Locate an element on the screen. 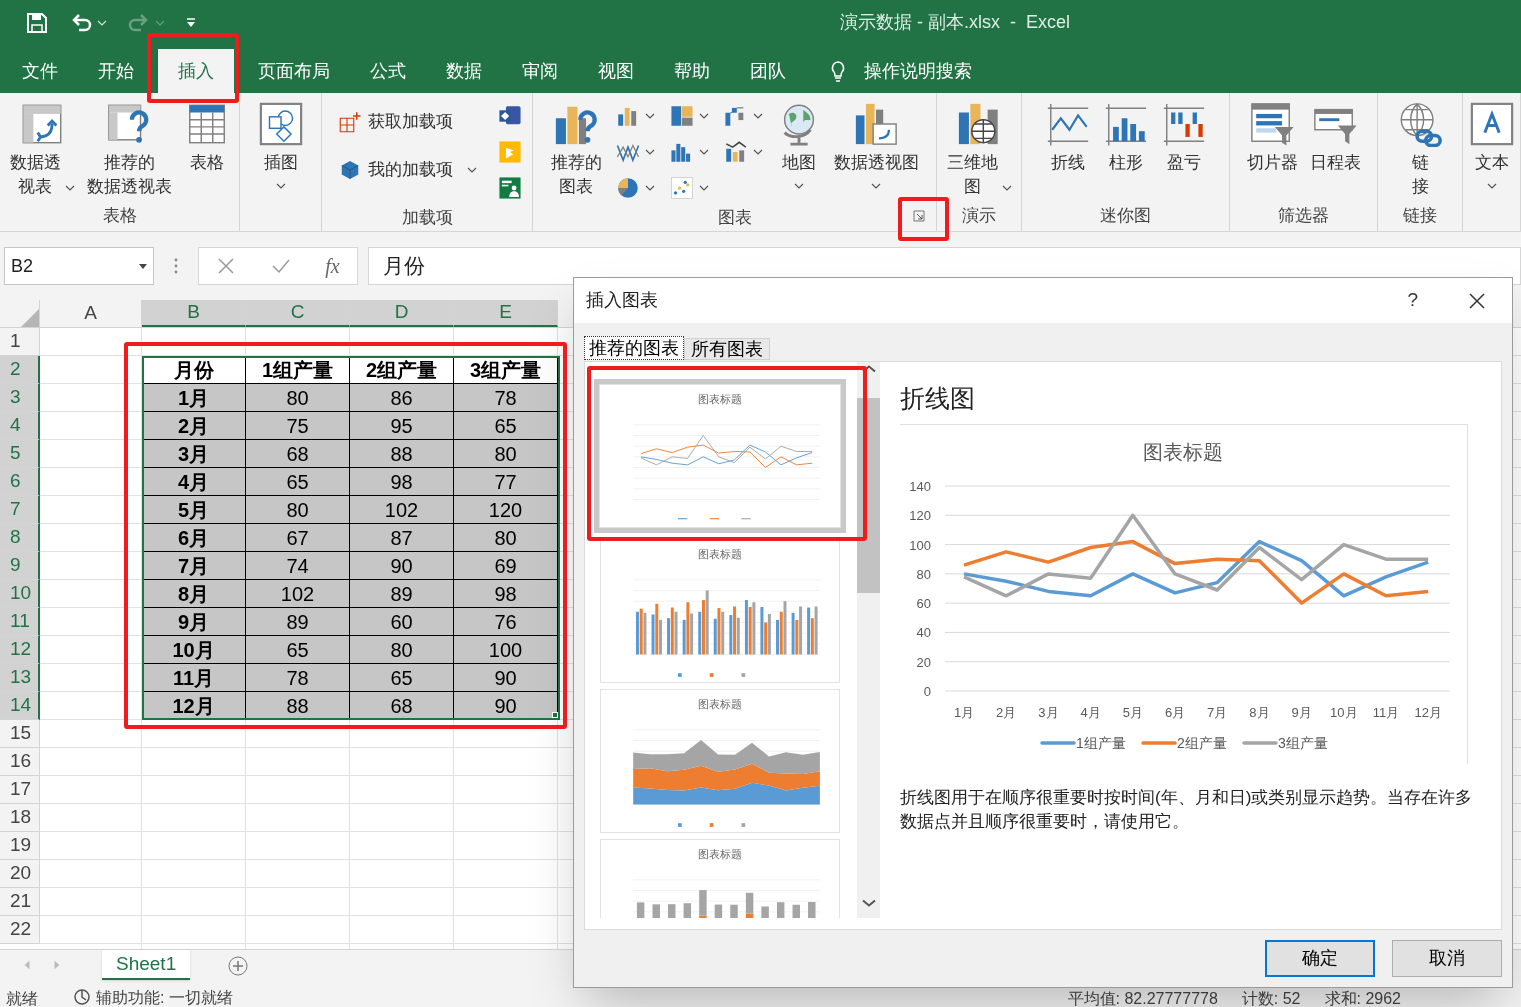 This screenshot has height=1007, width=1521. ribbon-tab: 文件 is located at coordinates (40, 71).